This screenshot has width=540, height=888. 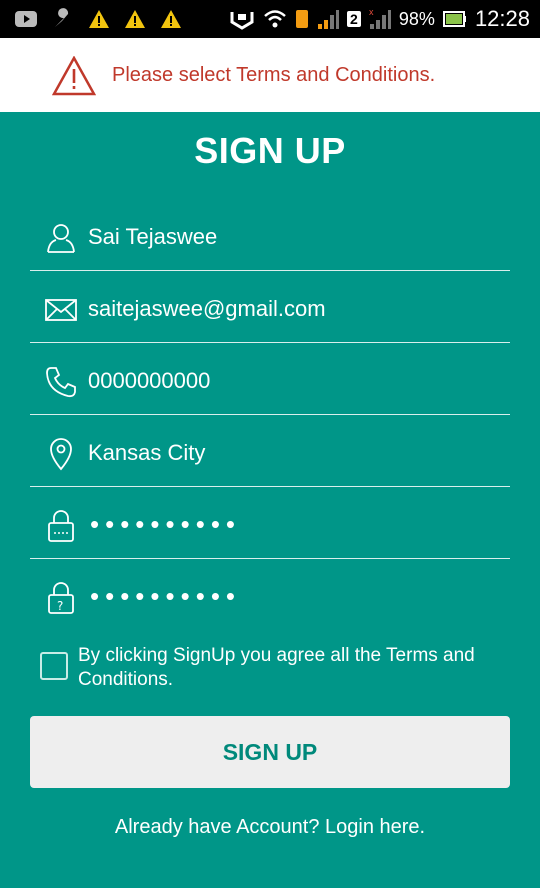 I want to click on error-message: Please select Terms and Conditions., so click(x=274, y=75).